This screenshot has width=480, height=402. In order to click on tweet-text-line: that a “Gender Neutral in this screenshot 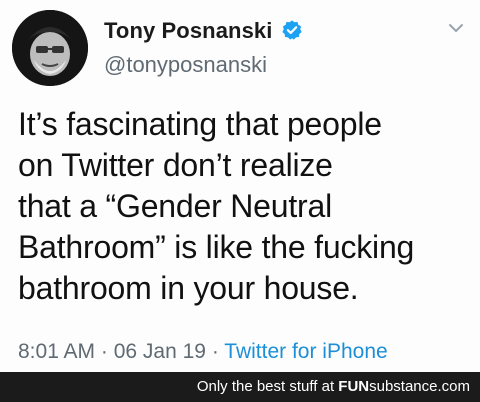, I will do `click(175, 206)`.